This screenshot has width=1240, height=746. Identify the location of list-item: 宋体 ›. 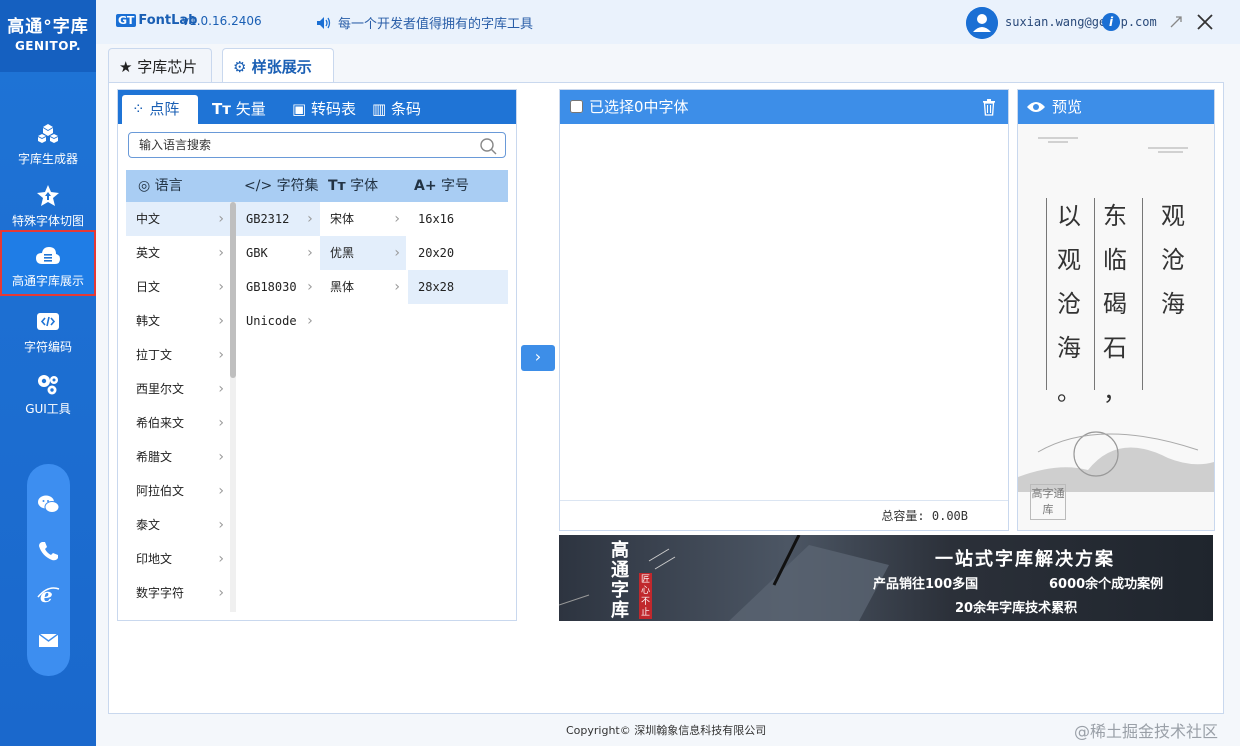
(363, 219).